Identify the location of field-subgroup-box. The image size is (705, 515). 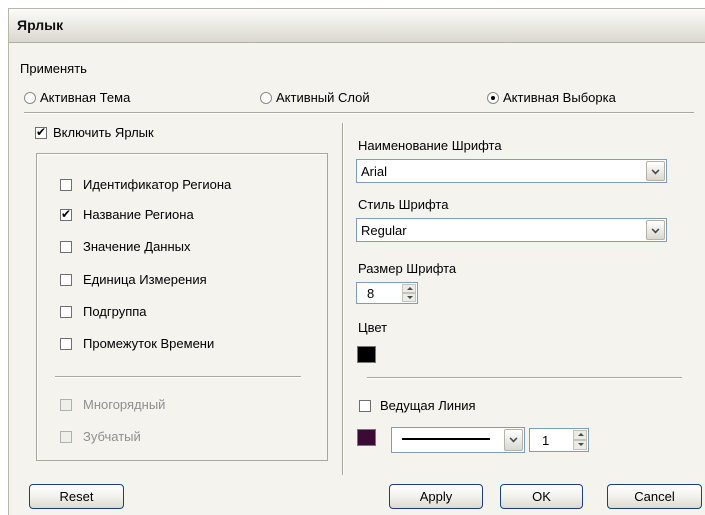
(66, 312).